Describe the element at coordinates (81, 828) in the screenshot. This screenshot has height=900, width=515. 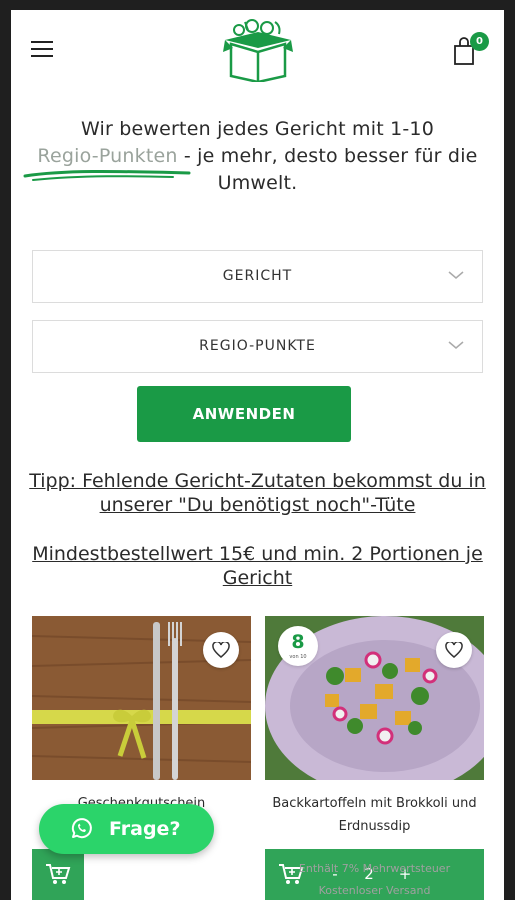
I see `whatsapp-icon` at that location.